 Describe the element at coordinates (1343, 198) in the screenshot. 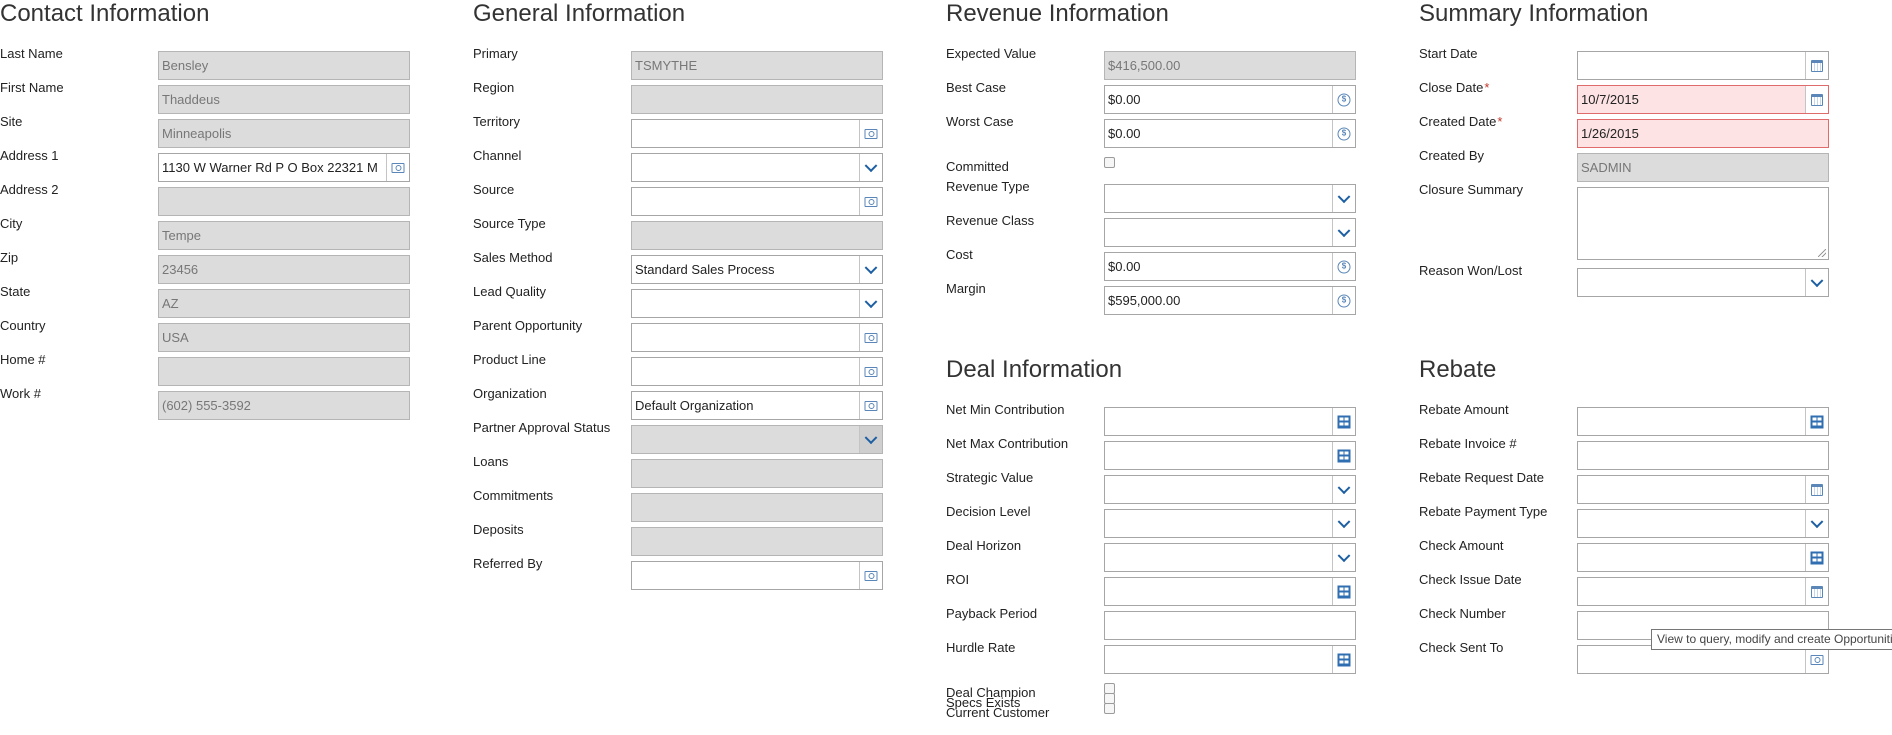

I see `revenue-type-dropdown-button` at that location.